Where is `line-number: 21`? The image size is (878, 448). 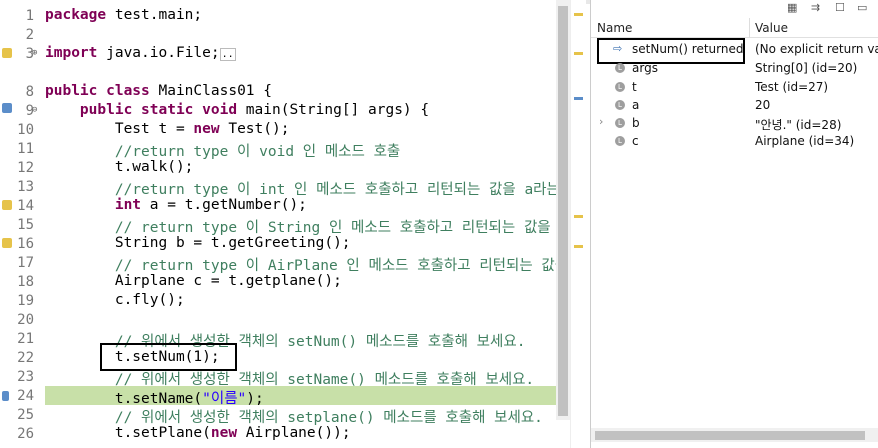 line-number: 21 is located at coordinates (25, 339).